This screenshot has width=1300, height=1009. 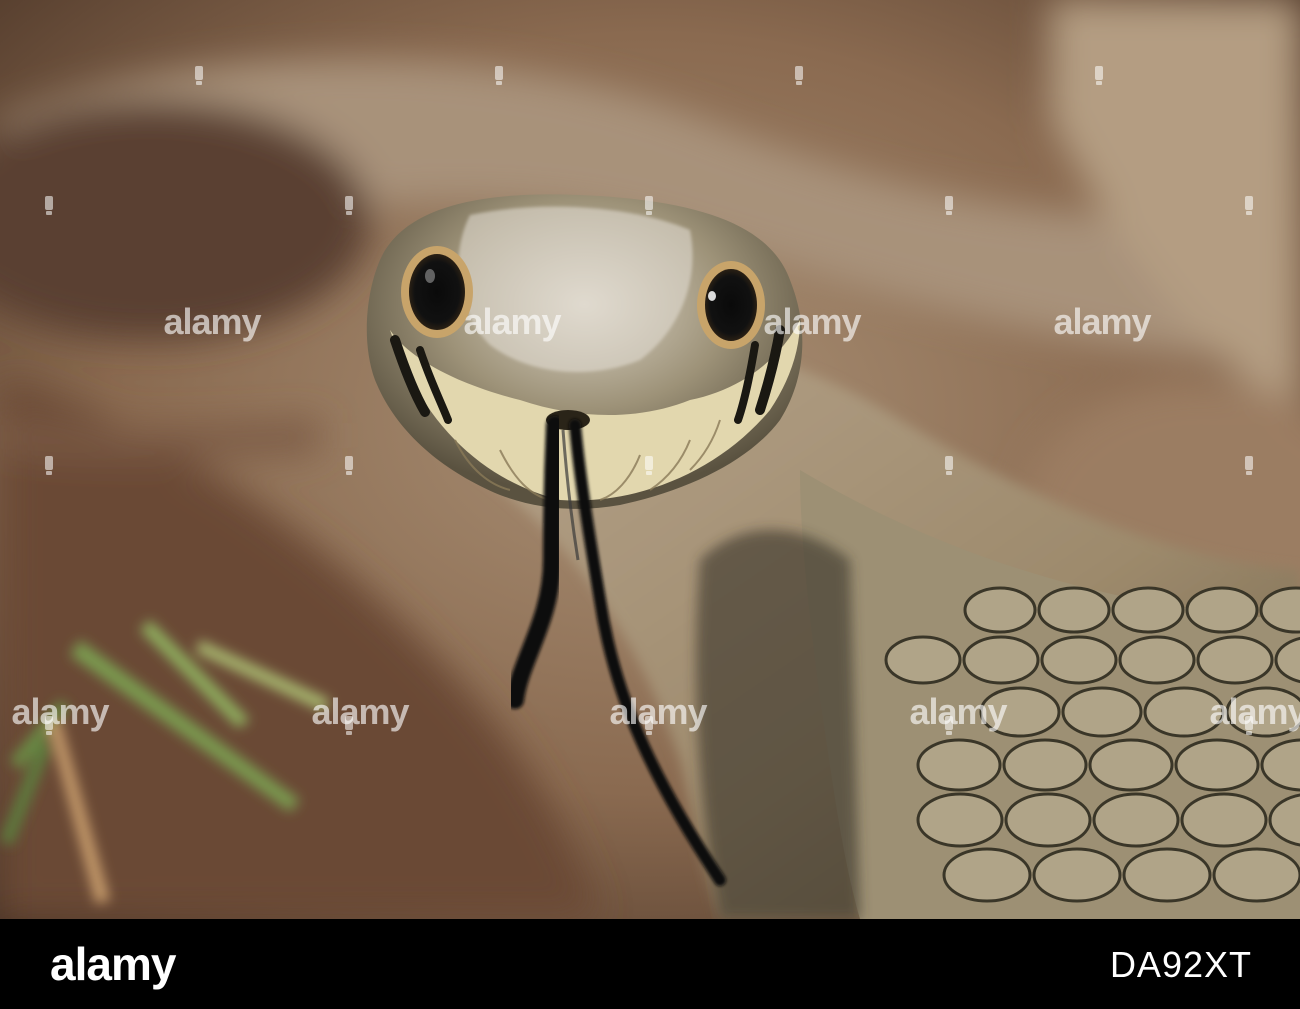 I want to click on brand-logo: alamy, so click(x=113, y=964).